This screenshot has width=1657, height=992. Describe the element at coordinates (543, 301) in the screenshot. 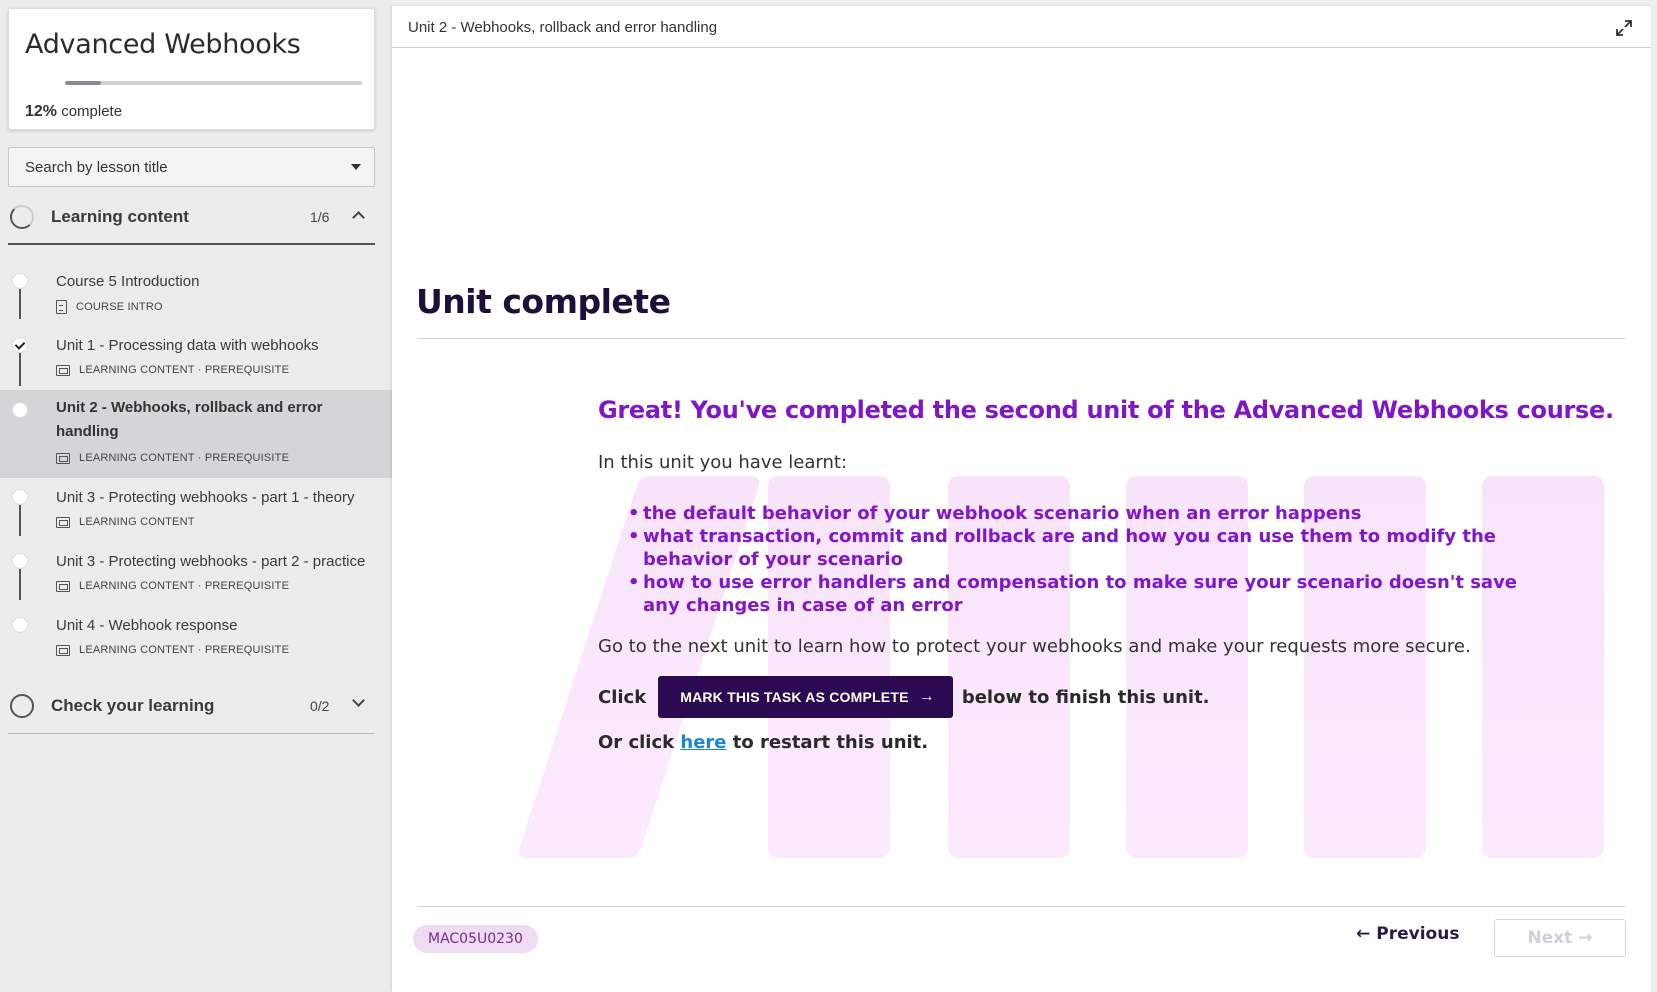

I see `page-title: Unit complete` at that location.